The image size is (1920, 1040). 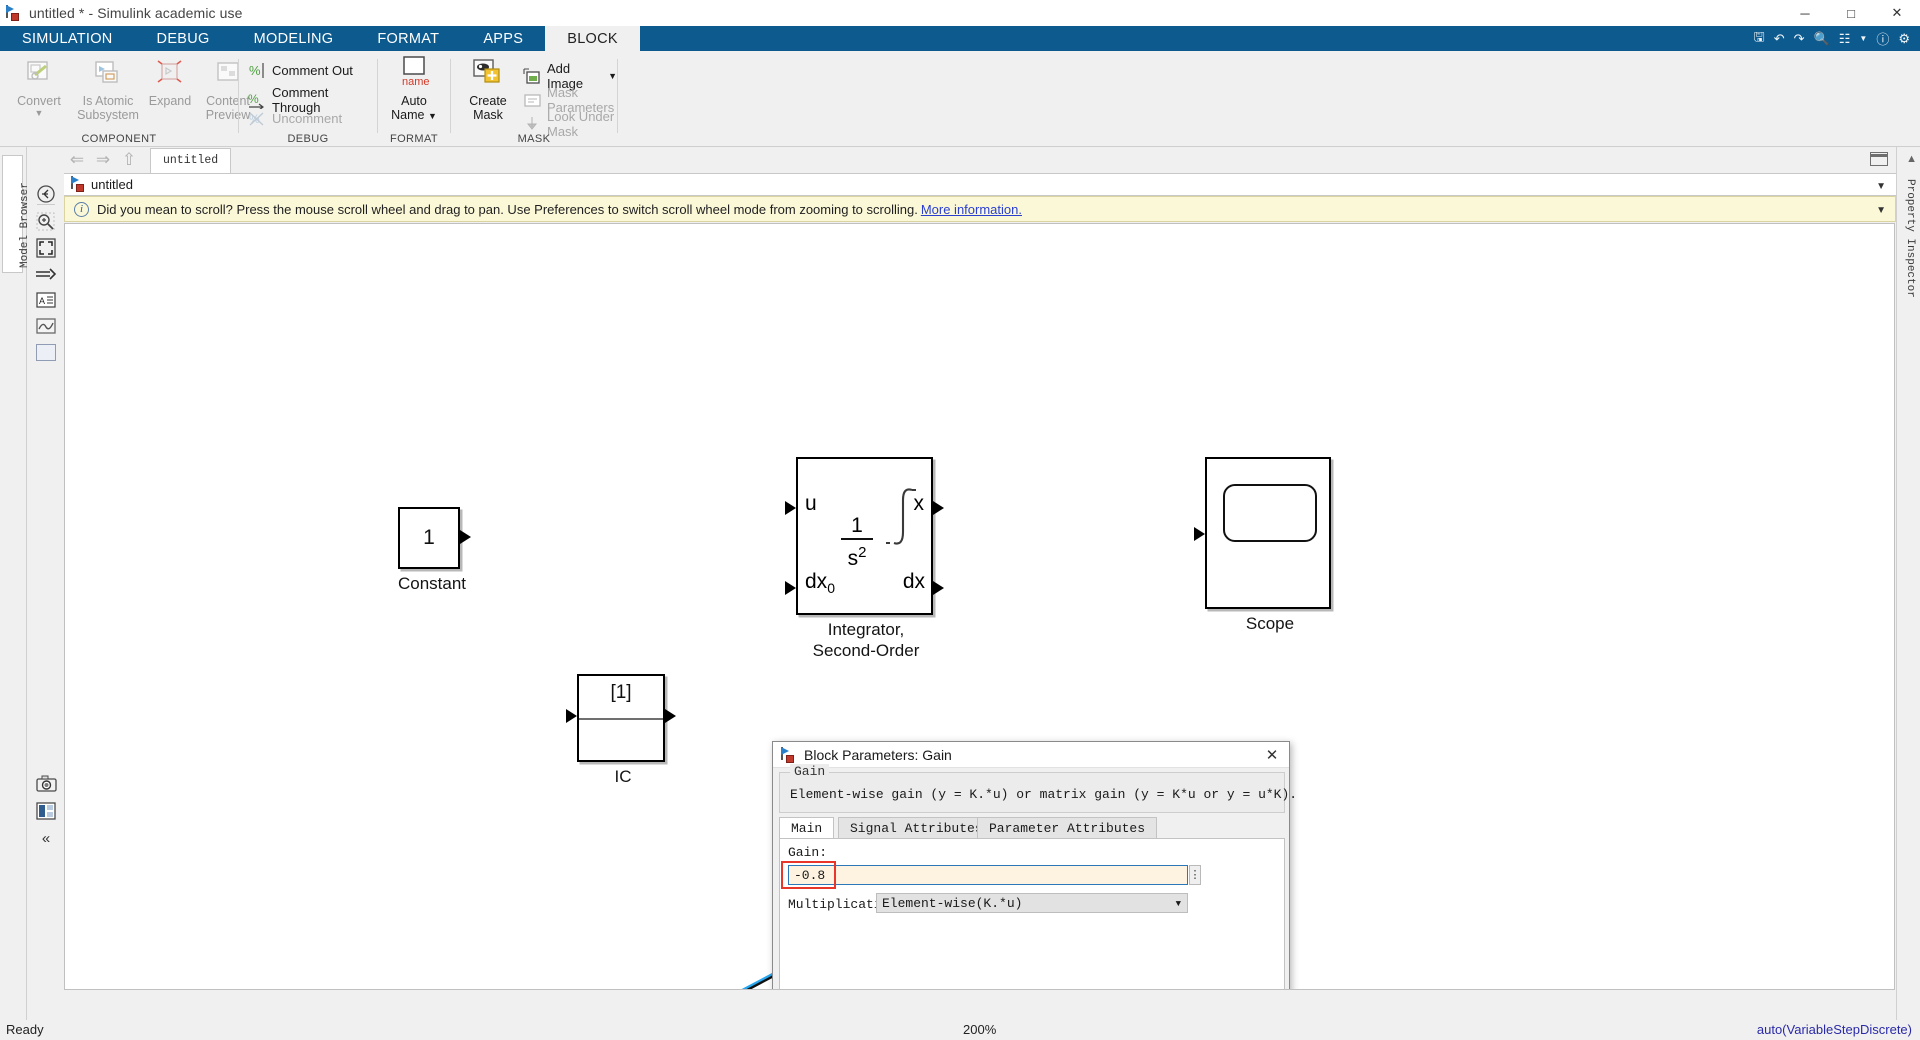 I want to click on property-inspector-tab: Property Inspector, so click(x=1909, y=252).